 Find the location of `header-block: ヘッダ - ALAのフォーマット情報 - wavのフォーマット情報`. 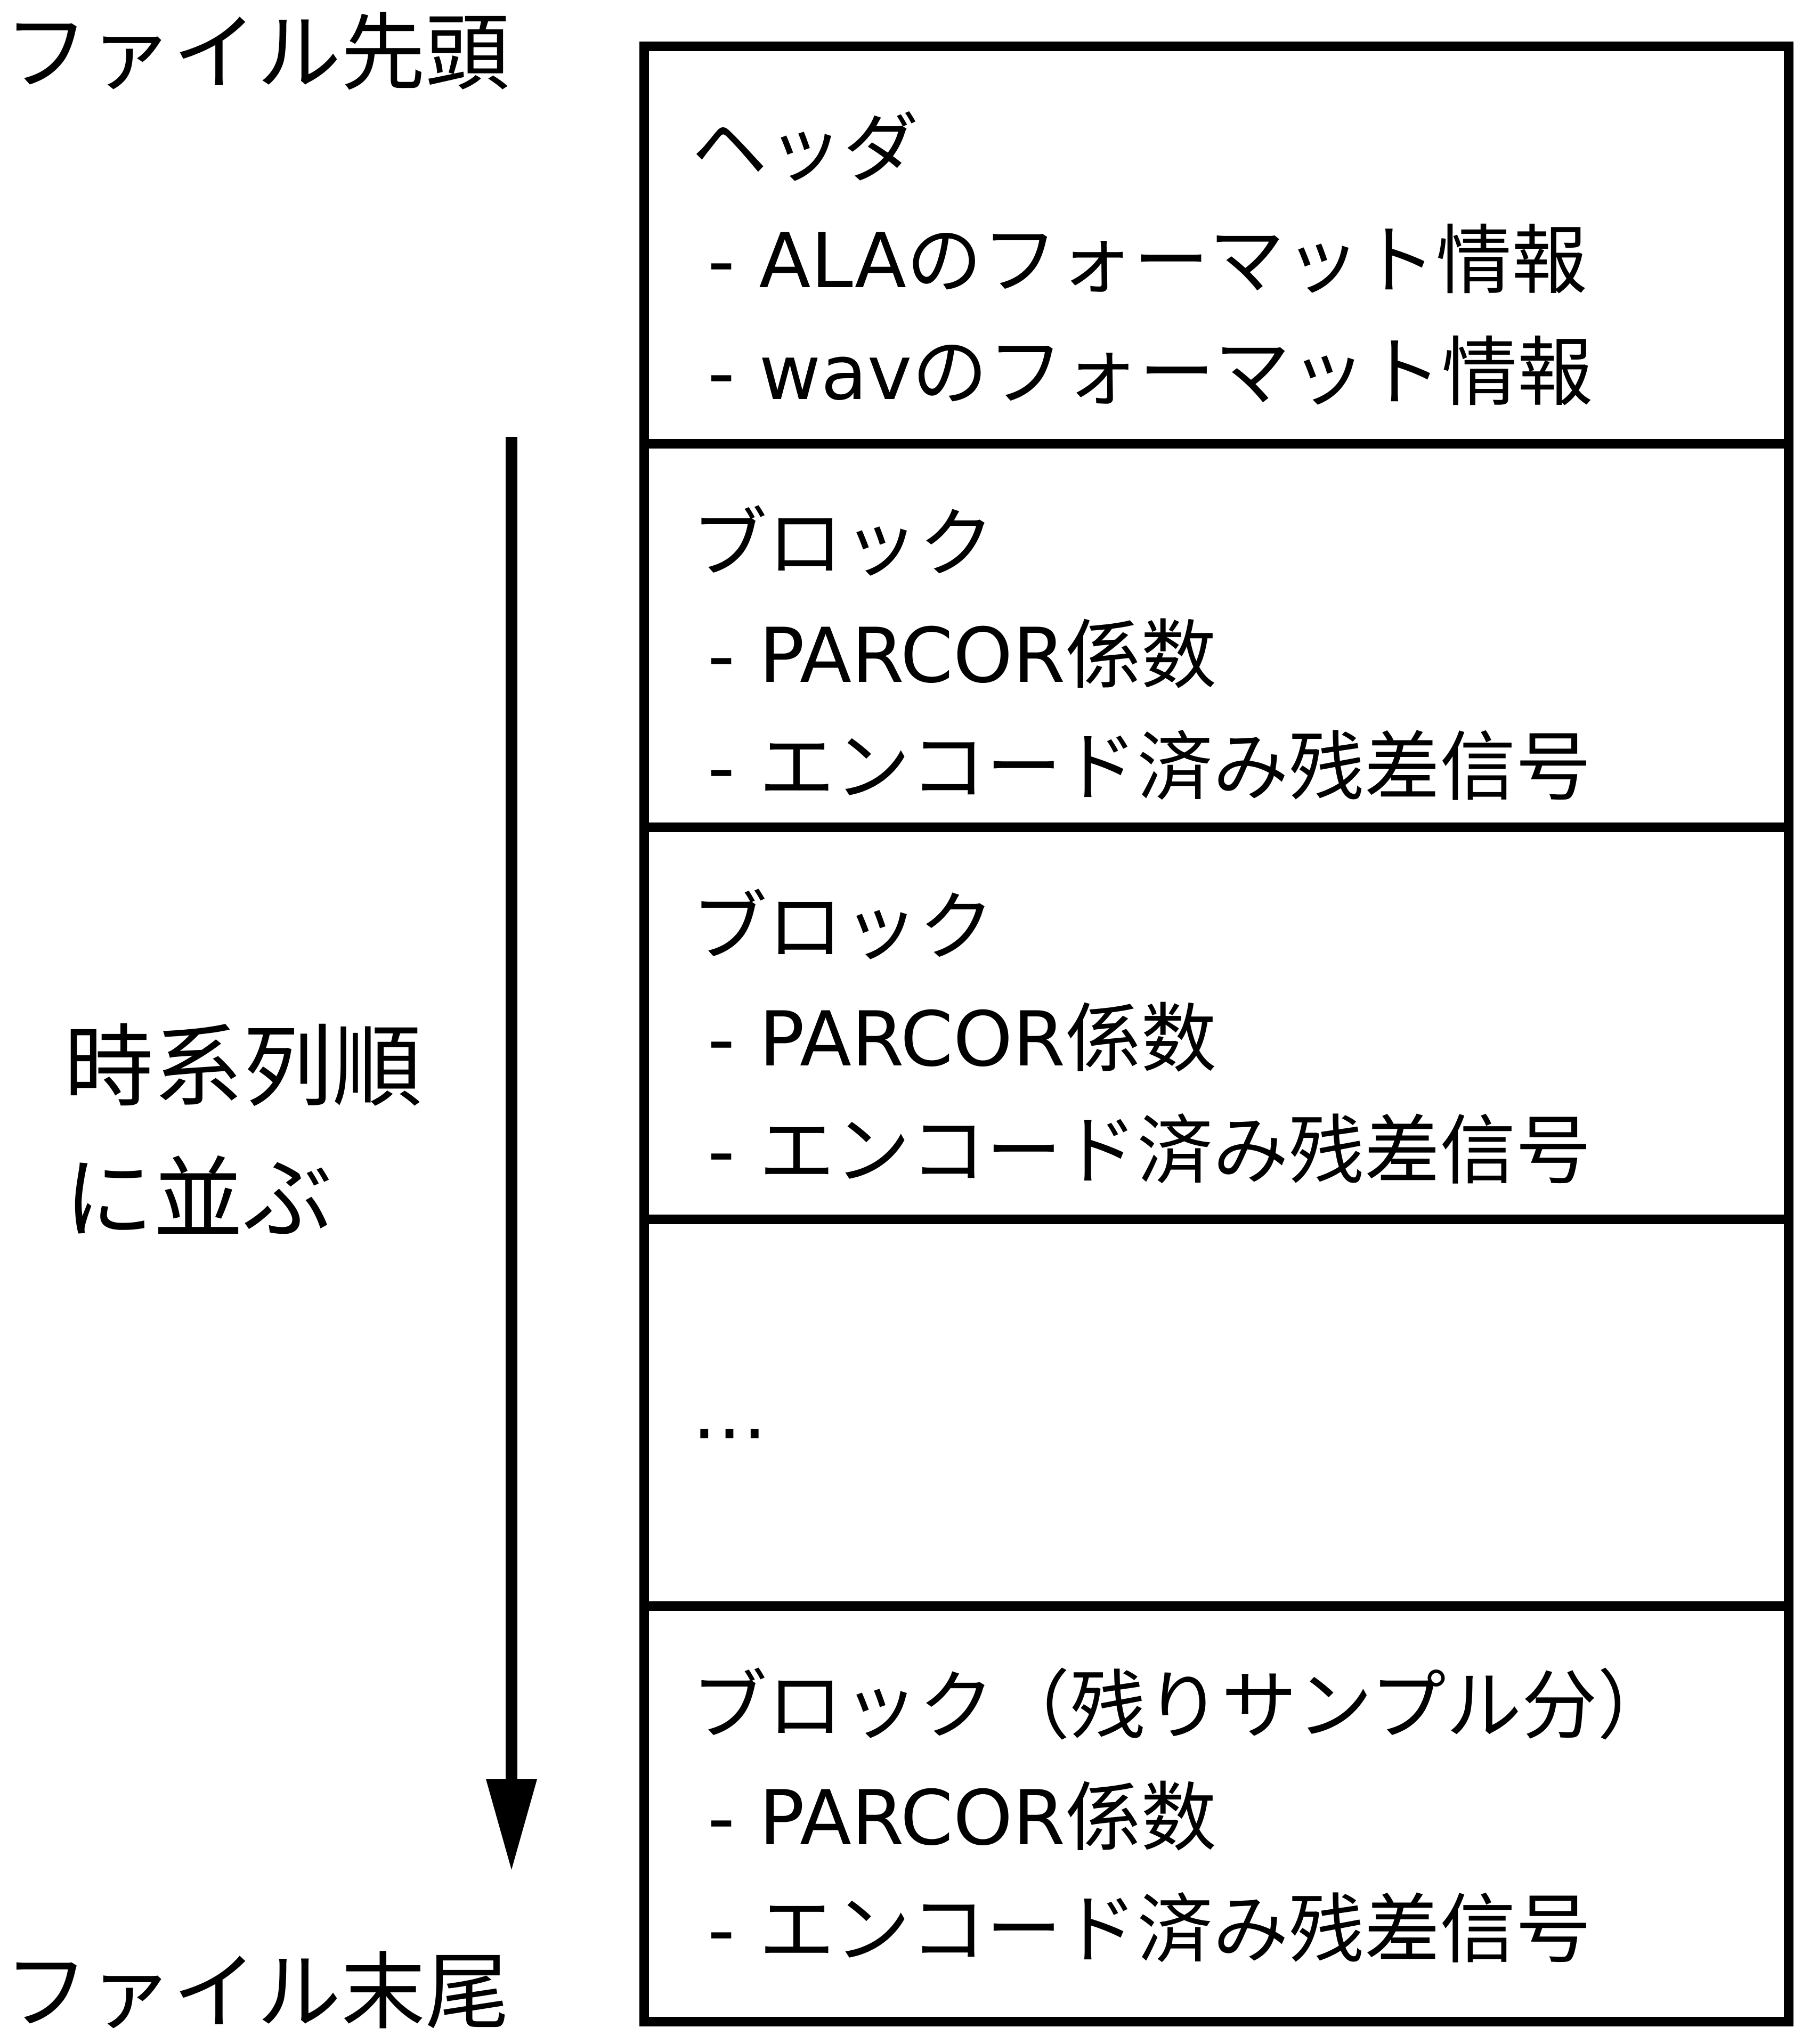

header-block: ヘッダ - ALAのフォーマット情報 - wavのフォーマット情報 is located at coordinates (1216, 250).